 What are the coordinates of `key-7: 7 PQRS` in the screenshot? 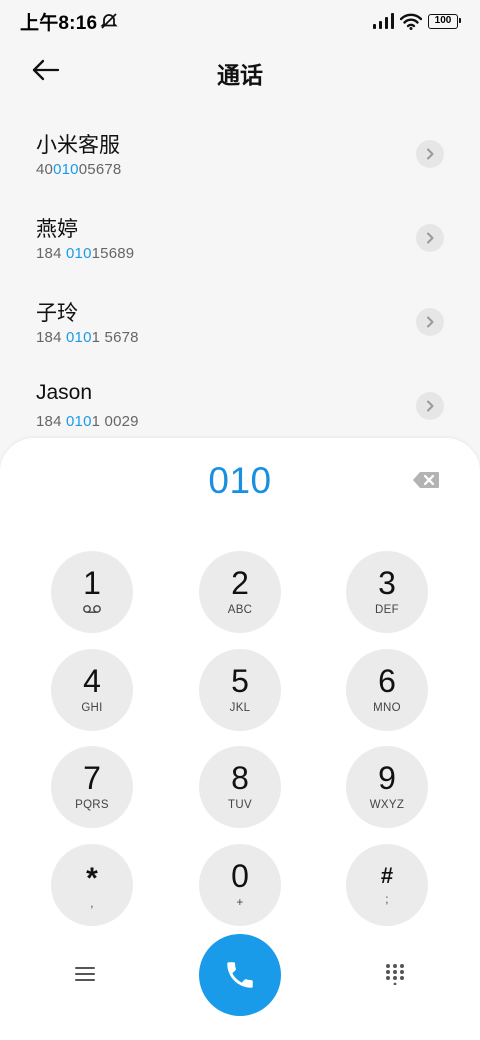 It's located at (92, 787).